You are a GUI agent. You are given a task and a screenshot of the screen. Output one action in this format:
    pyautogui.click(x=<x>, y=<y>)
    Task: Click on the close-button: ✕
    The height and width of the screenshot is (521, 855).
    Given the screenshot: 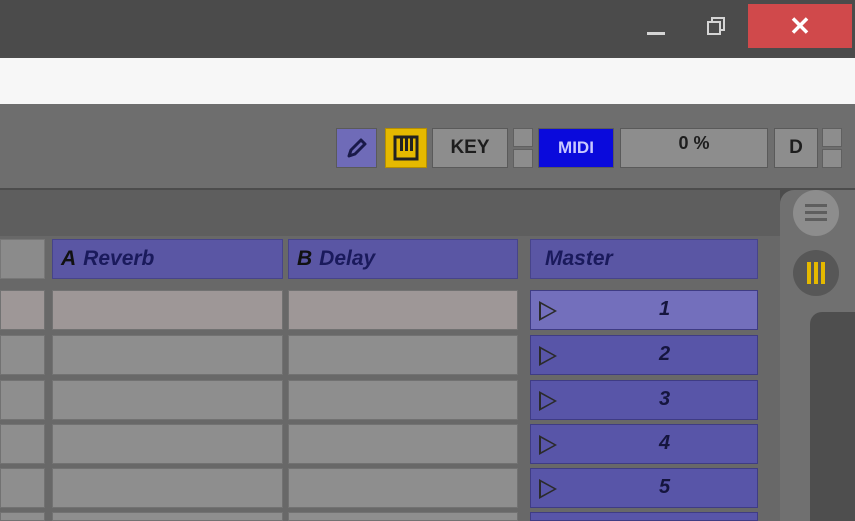 What is the action you would take?
    pyautogui.click(x=800, y=26)
    